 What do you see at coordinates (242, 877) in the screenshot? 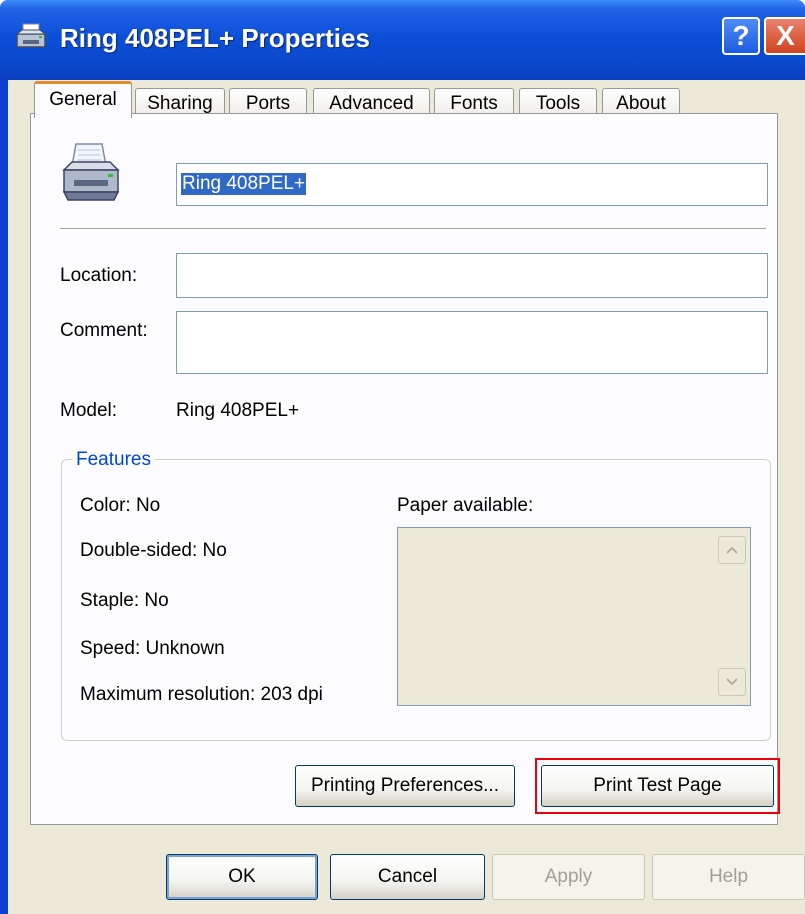
I see `ok-button: OK` at bounding box center [242, 877].